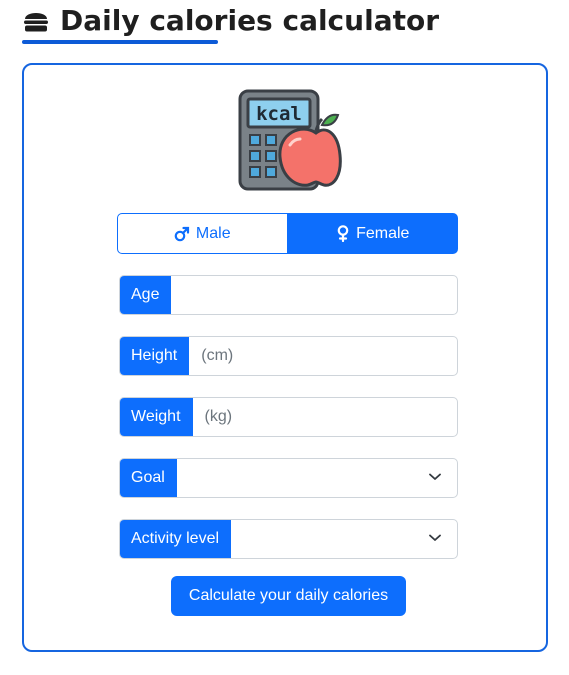 This screenshot has width=569, height=675. I want to click on height-group: Height, so click(288, 356).